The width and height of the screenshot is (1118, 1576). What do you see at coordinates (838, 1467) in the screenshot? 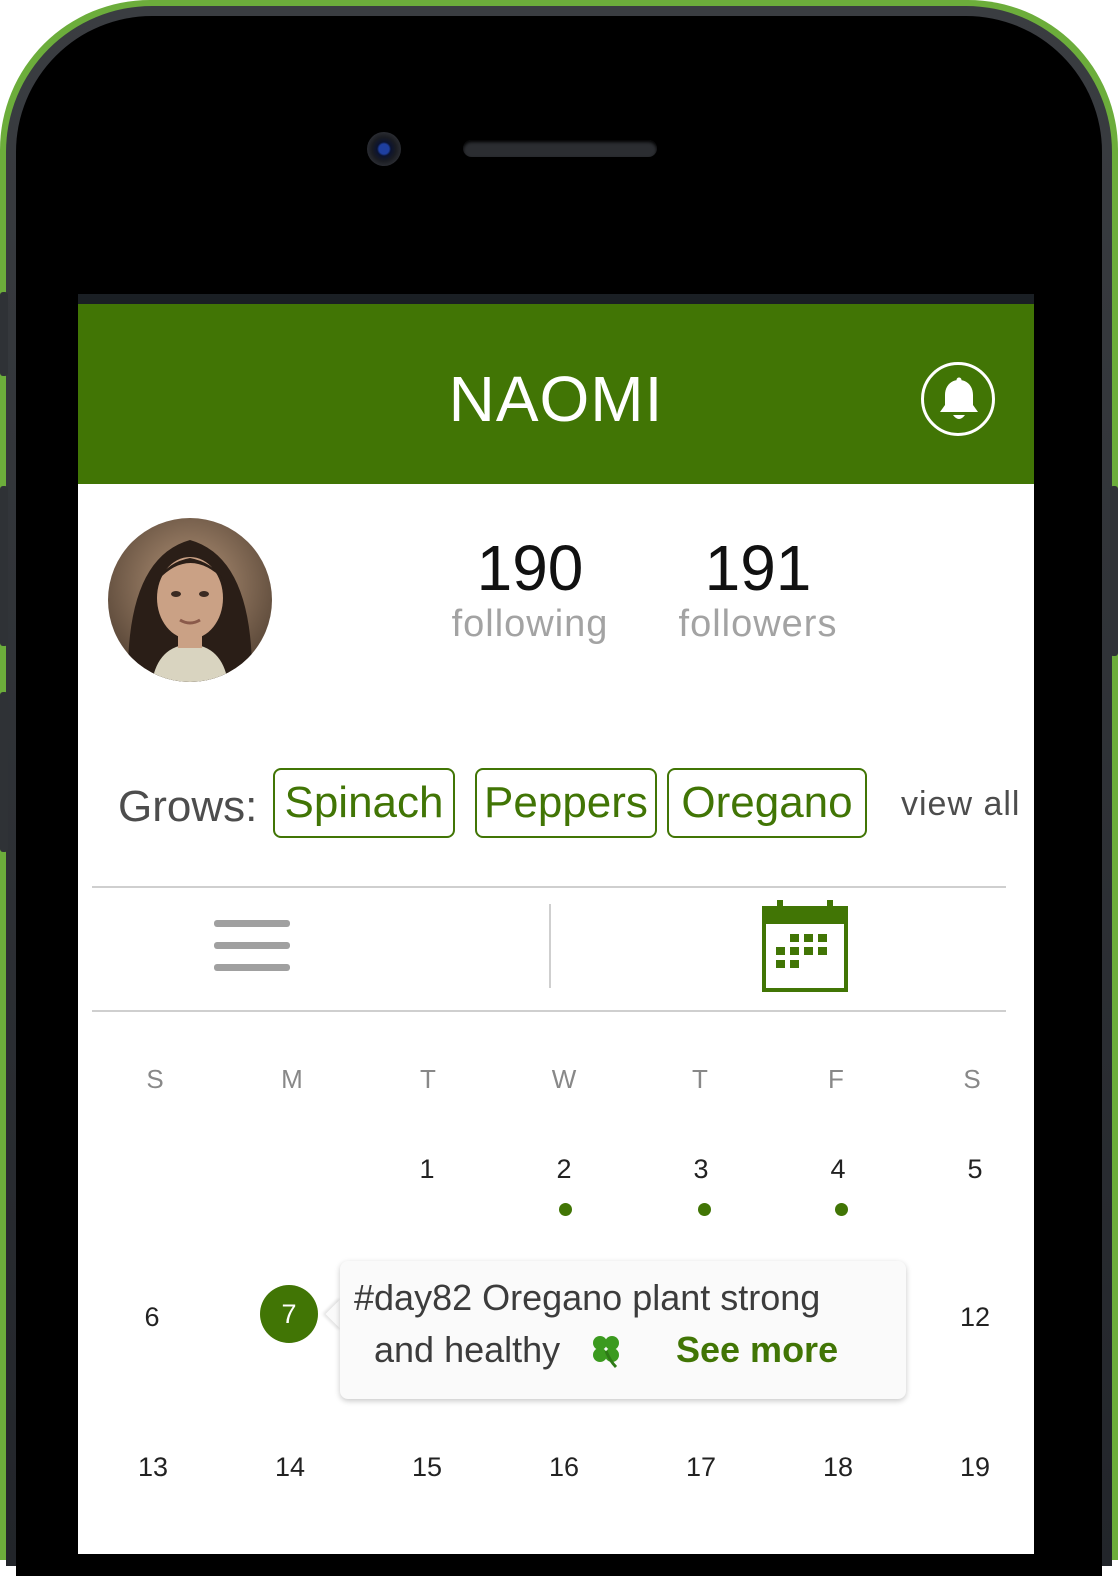
I see `calendar-day: 18` at bounding box center [838, 1467].